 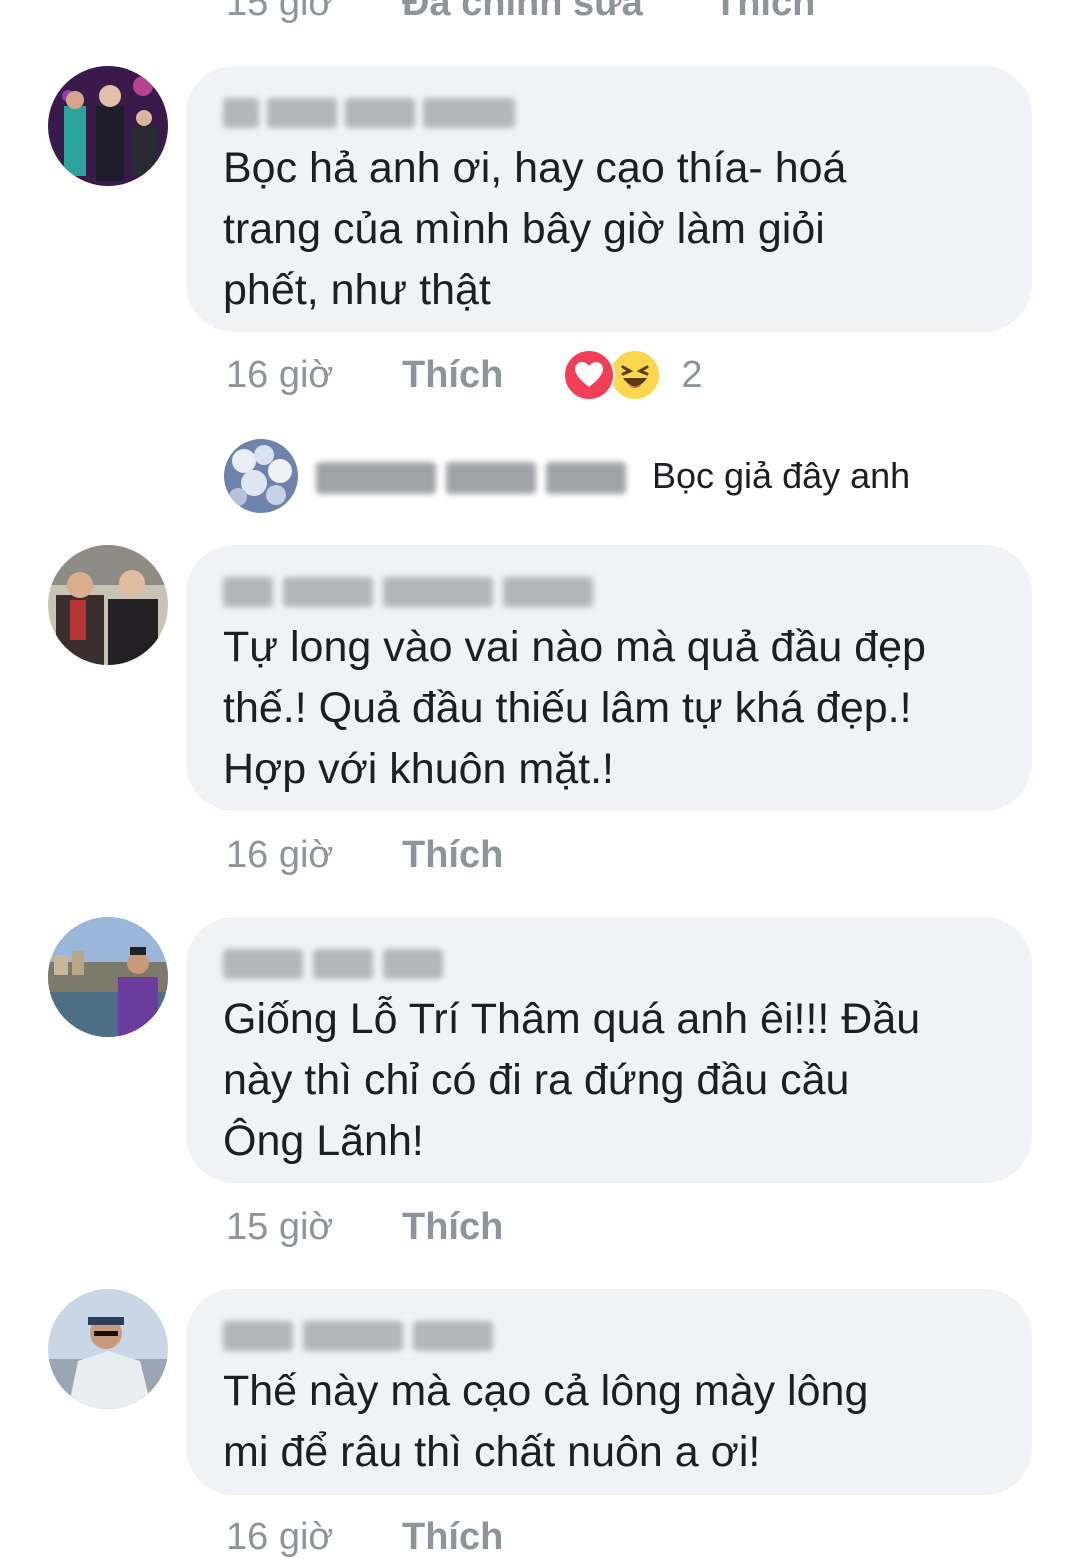 I want to click on reactions: 2, so click(x=632, y=375).